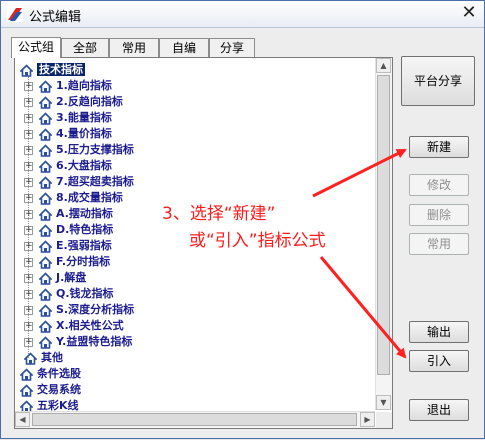  What do you see at coordinates (257, 241) in the screenshot?
I see `annotation-line-2: 或“引入”指标公式` at bounding box center [257, 241].